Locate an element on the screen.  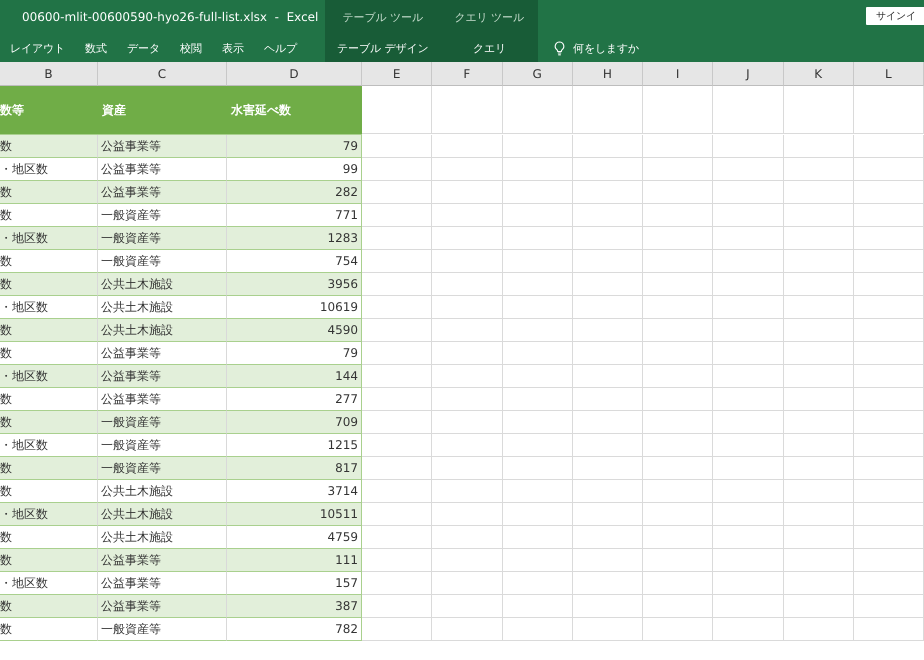
sign-in-button: サインイ is located at coordinates (895, 16).